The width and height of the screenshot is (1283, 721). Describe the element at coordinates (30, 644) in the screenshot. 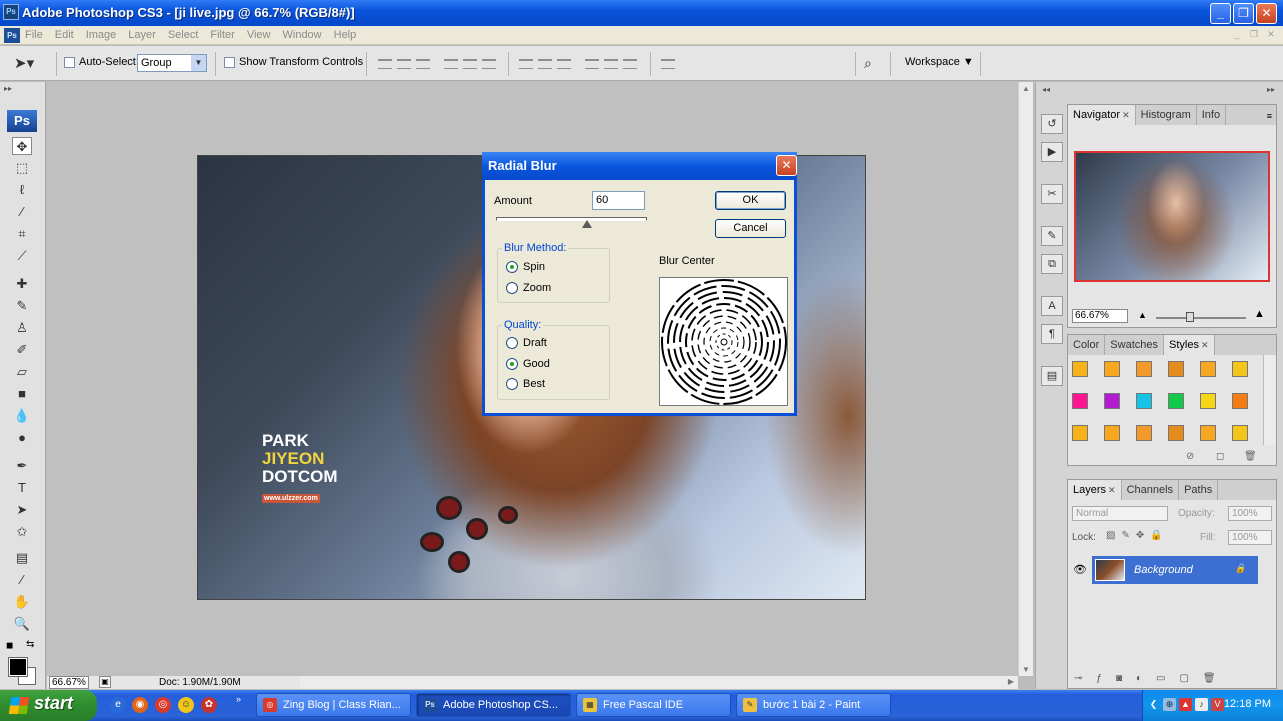

I see `swap-colors-icon: ⇆` at that location.